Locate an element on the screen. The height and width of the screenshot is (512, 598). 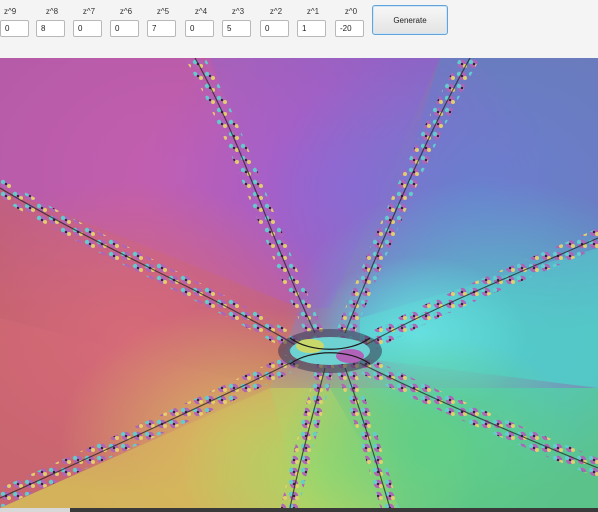
coefficient-label: z^0 is located at coordinates (351, 11).